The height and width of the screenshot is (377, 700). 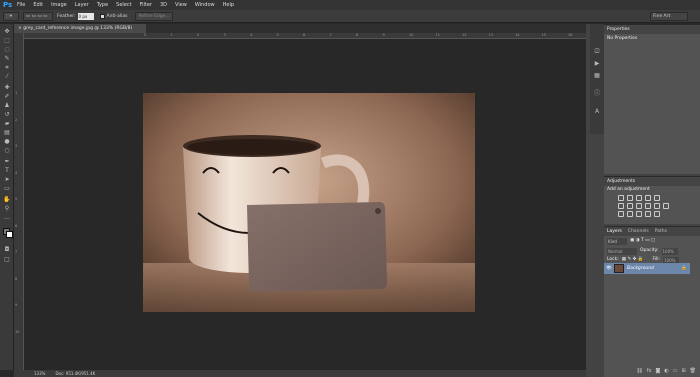 What do you see at coordinates (39, 373) in the screenshot?
I see `zoom-level: 133%` at bounding box center [39, 373].